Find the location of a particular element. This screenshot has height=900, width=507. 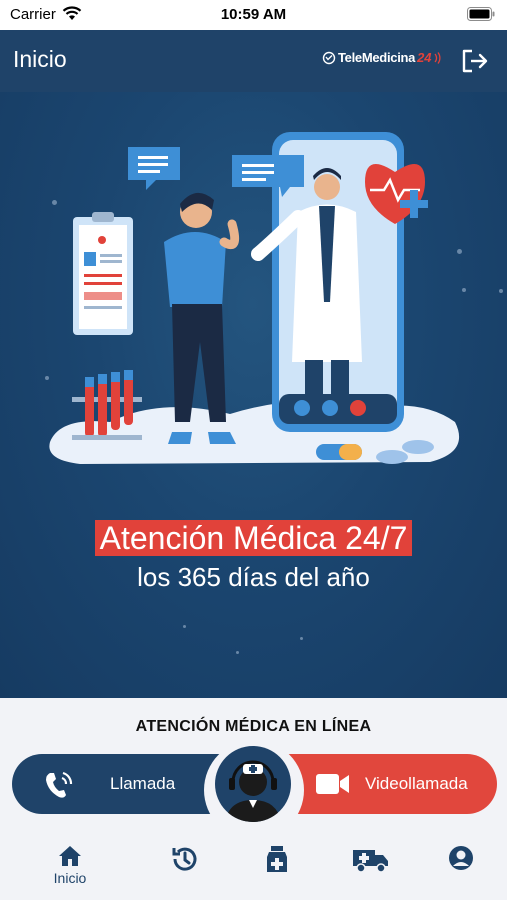

status-bar: Carrier 10:59 AM is located at coordinates (253, 15).